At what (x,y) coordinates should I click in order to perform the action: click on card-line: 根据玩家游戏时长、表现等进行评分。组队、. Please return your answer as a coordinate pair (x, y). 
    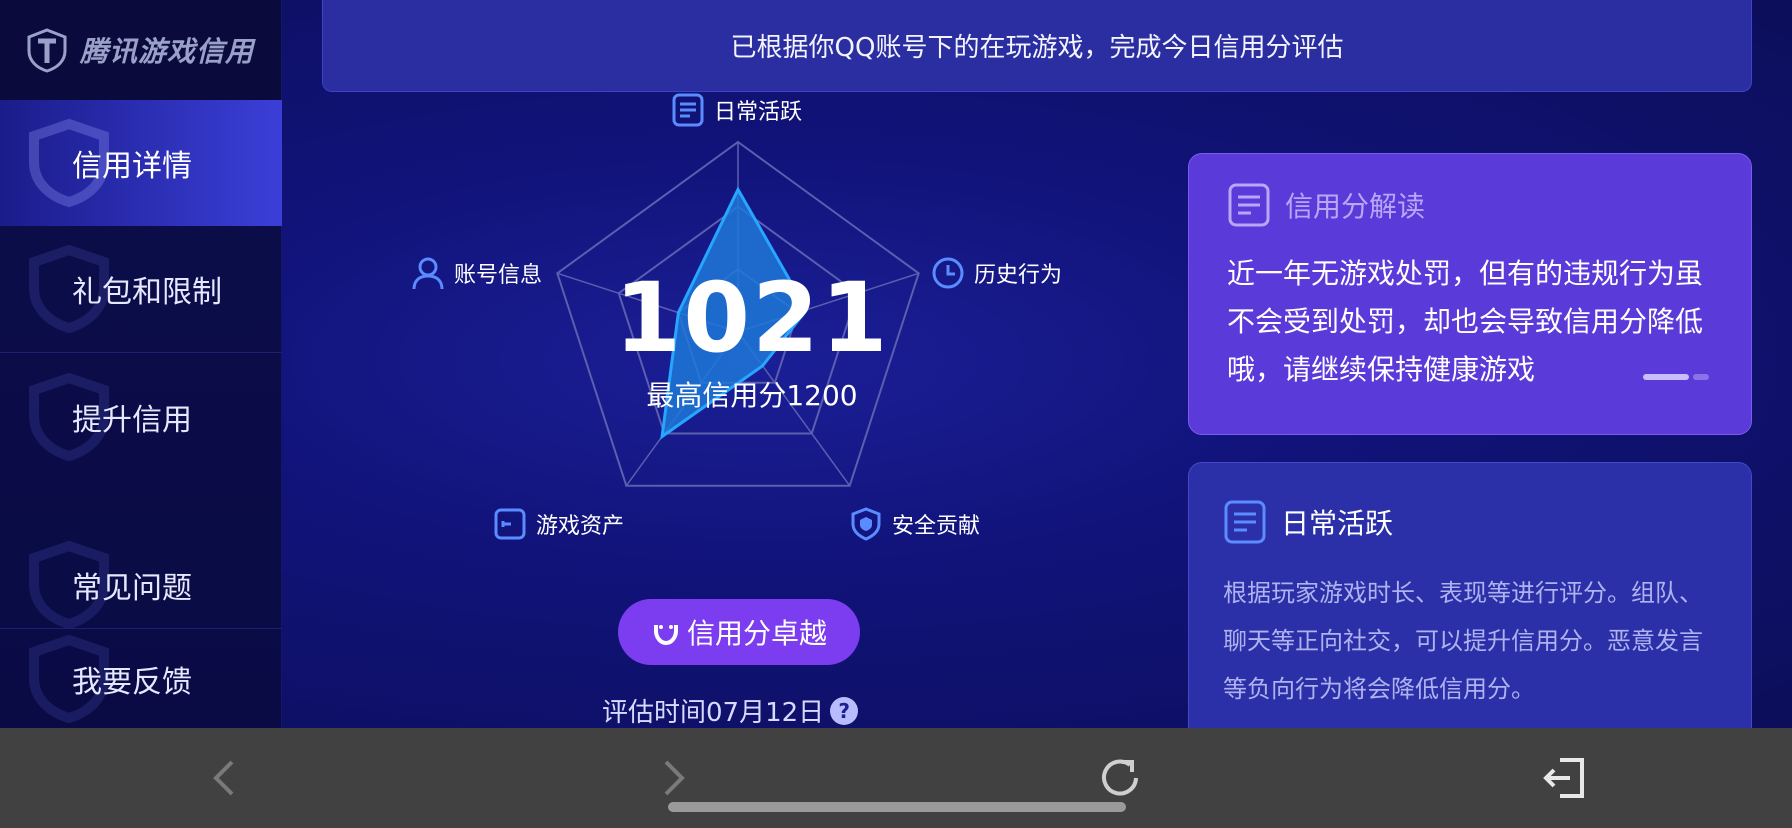
    Looking at the image, I should click on (1463, 593).